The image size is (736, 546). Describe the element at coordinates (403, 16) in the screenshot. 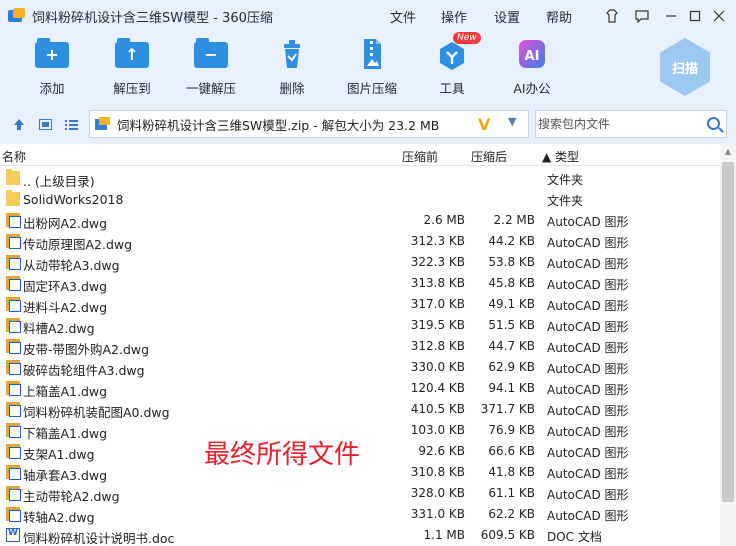

I see `menu-file: 文件` at that location.